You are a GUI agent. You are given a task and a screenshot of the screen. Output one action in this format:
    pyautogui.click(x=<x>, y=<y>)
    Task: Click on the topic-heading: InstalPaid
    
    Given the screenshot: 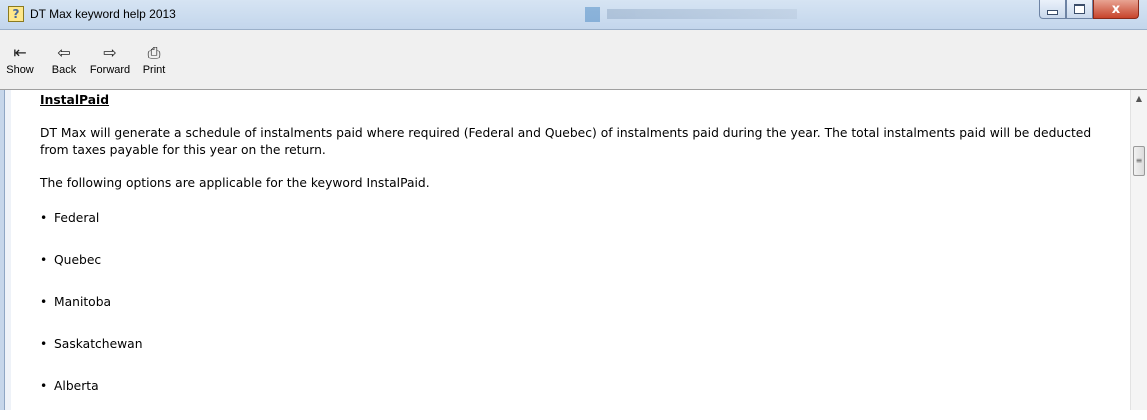 What is the action you would take?
    pyautogui.click(x=570, y=100)
    